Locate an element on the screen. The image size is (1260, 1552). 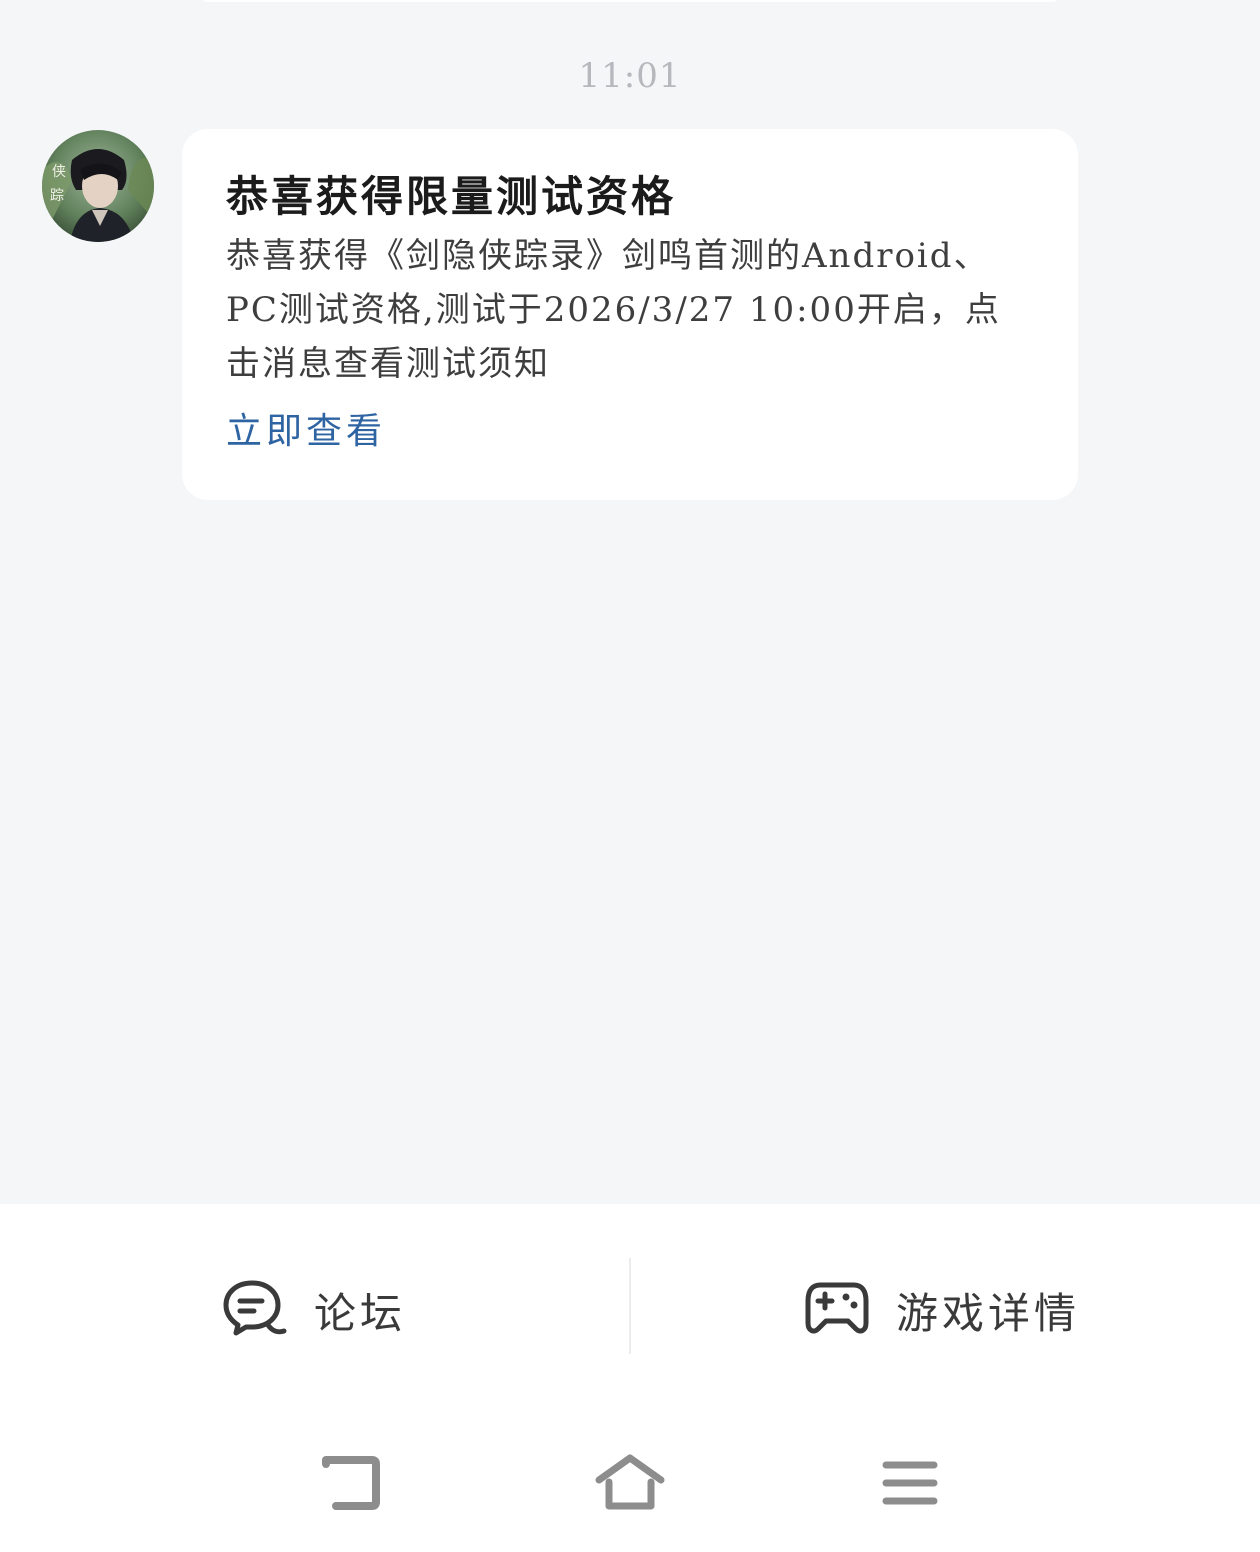
home-button is located at coordinates (630, 1485).